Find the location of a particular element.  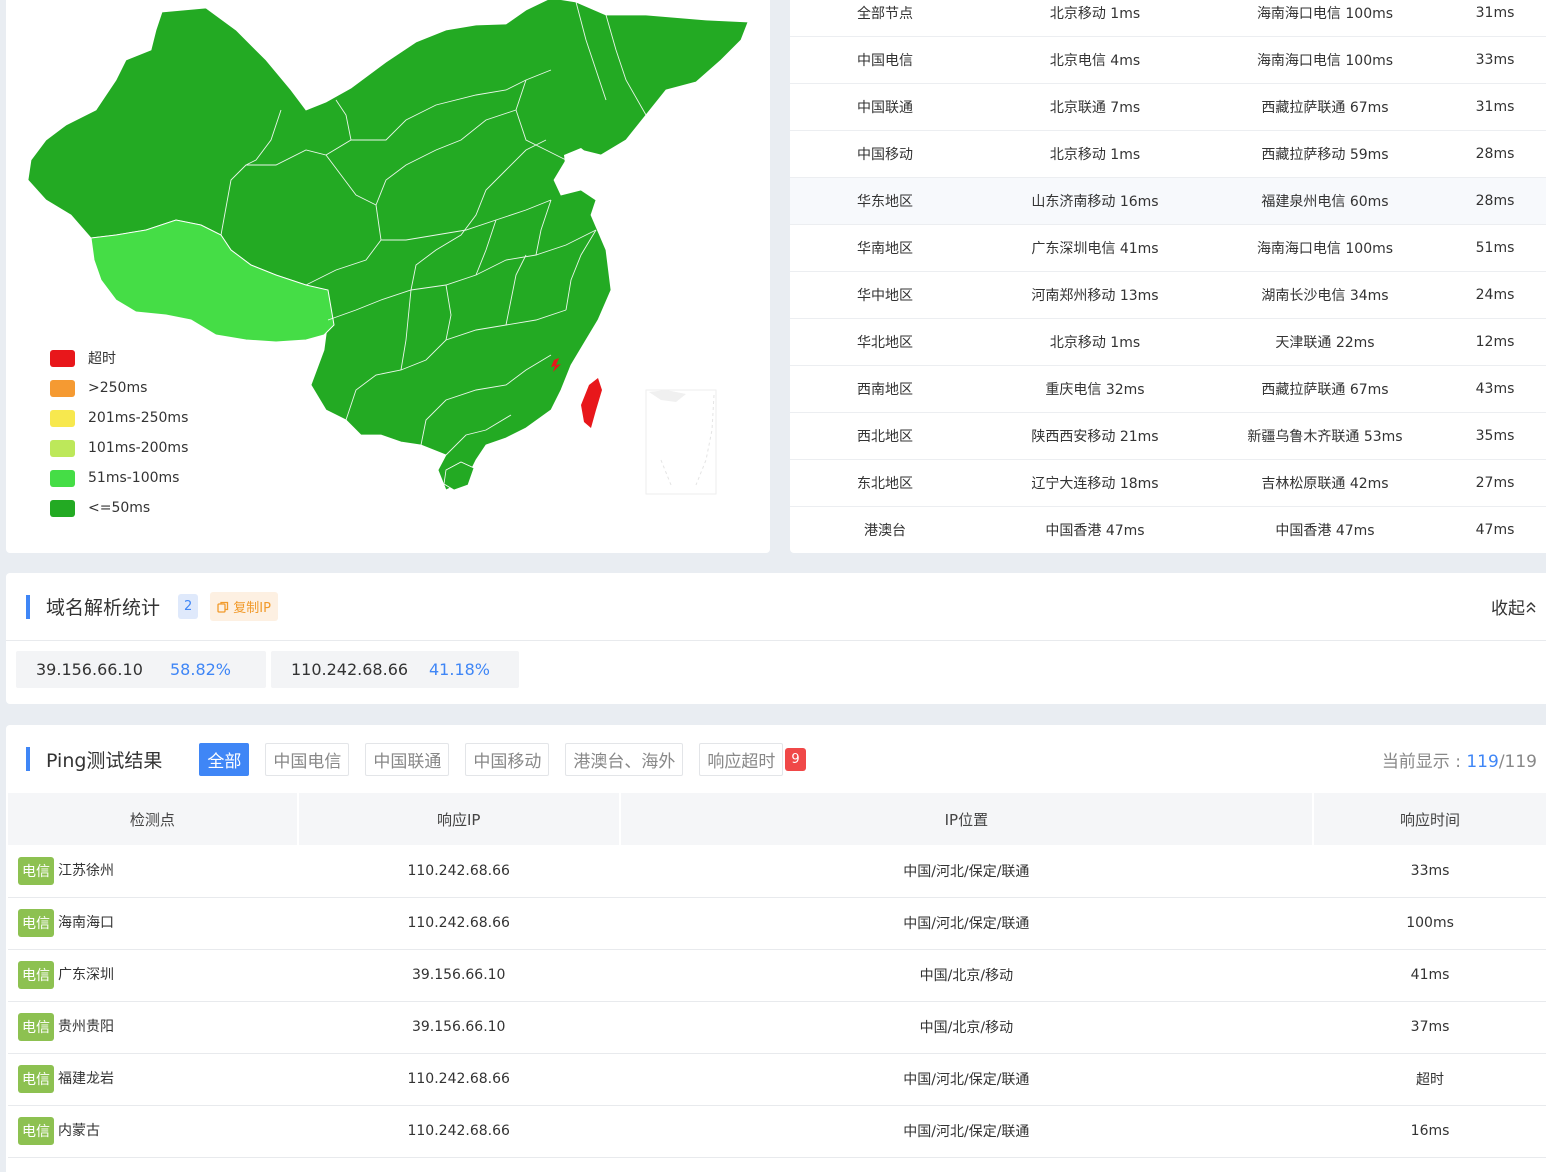

tab-telecom: 中国电信 is located at coordinates (307, 759).